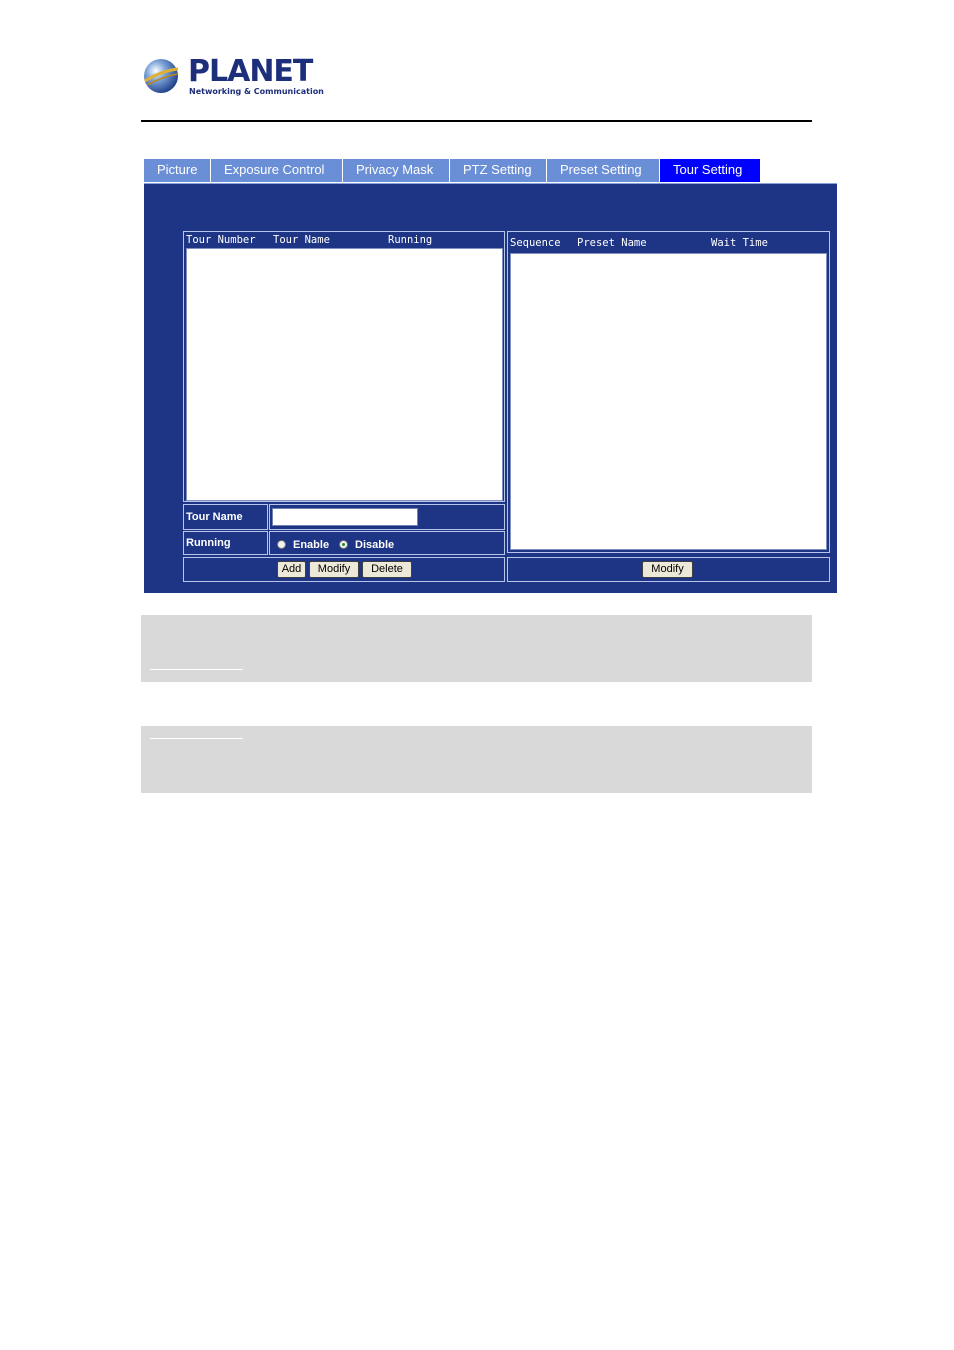 The width and height of the screenshot is (954, 1350). Describe the element at coordinates (214, 517) in the screenshot. I see `tour-name-label: Tour Name` at that location.